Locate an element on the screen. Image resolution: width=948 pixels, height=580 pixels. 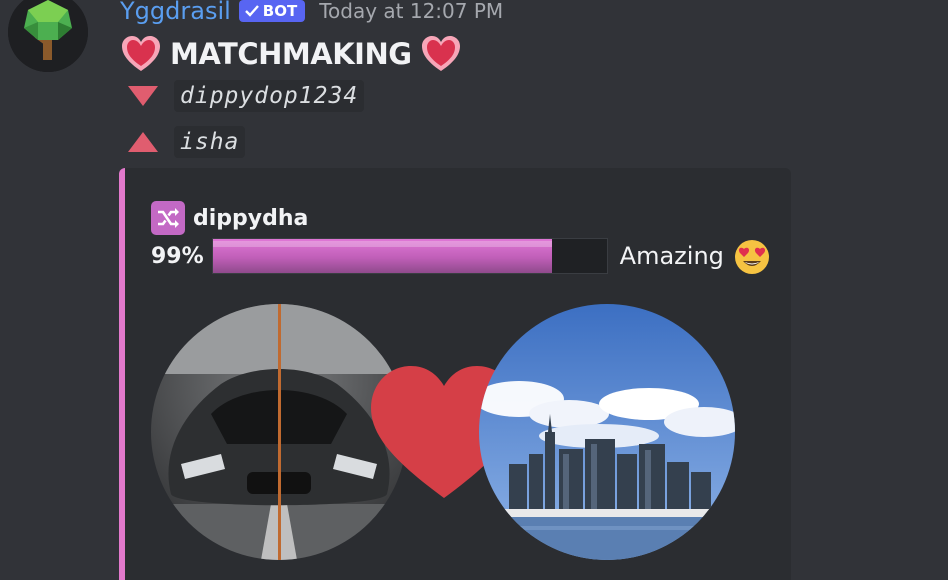
user-line-up: isha is located at coordinates (186, 142).